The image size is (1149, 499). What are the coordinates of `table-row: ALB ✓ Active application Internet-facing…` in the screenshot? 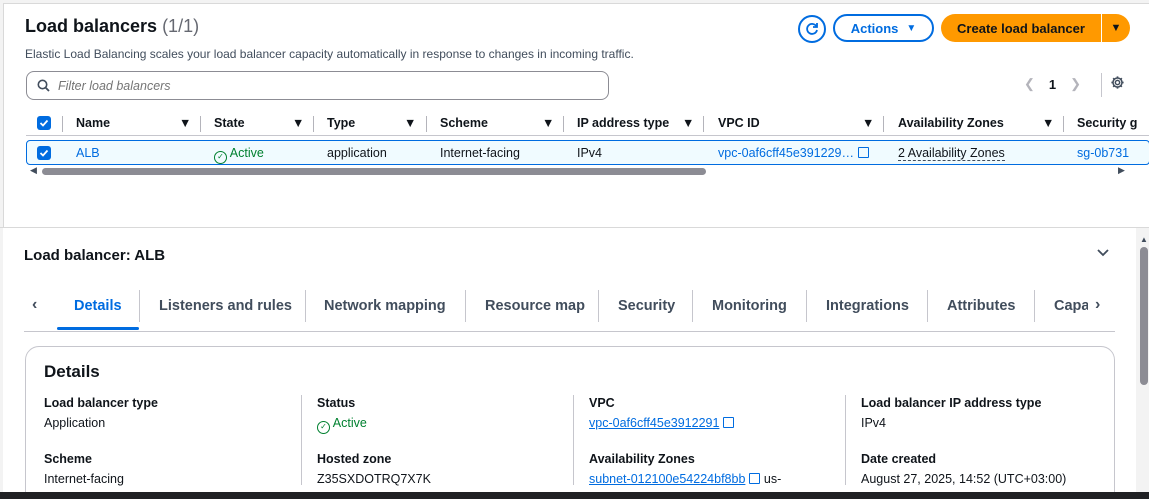 It's located at (587, 152).